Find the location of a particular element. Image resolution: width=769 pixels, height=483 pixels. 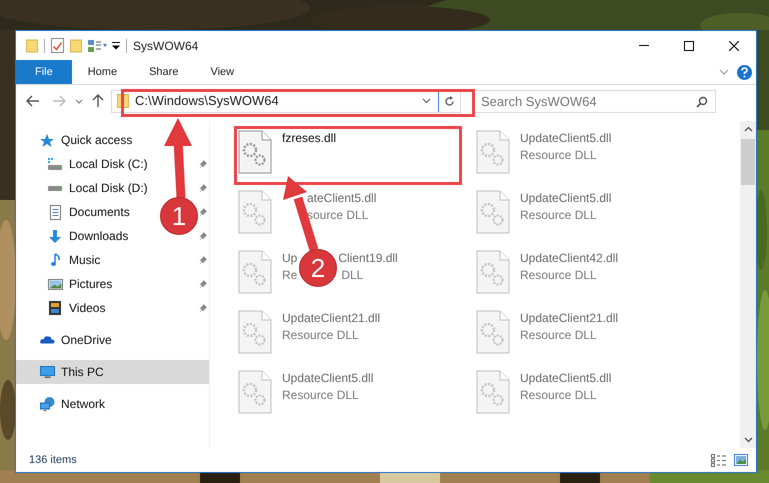

up-icon is located at coordinates (98, 101).